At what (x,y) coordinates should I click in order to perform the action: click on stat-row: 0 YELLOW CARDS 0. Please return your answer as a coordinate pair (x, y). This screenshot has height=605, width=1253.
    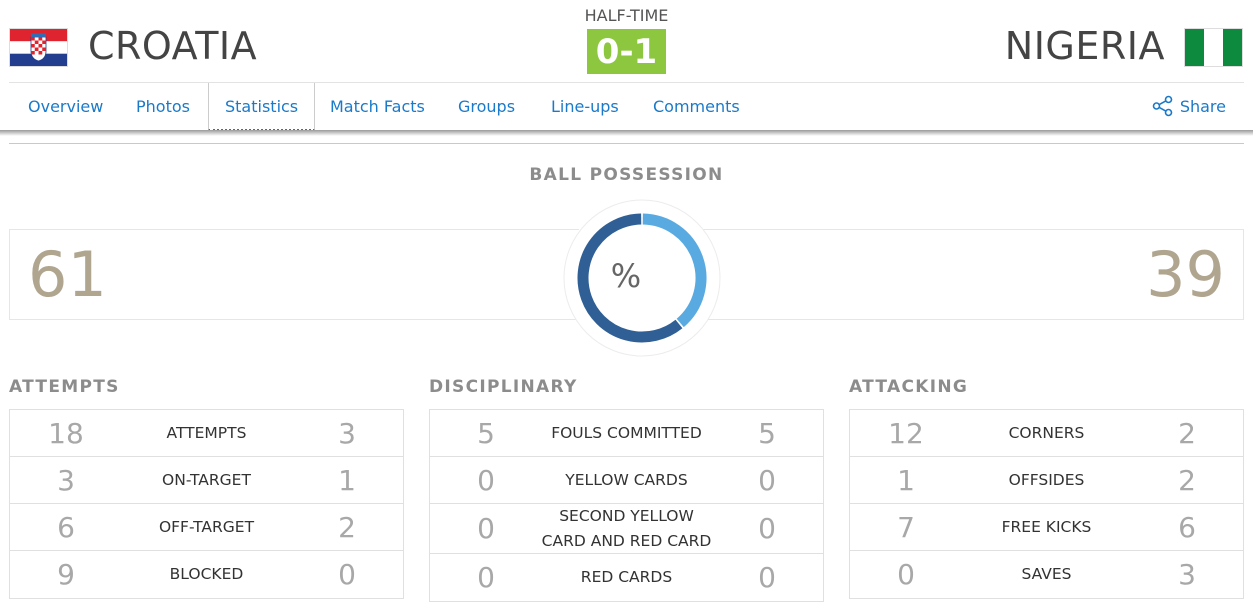
    Looking at the image, I should click on (626, 480).